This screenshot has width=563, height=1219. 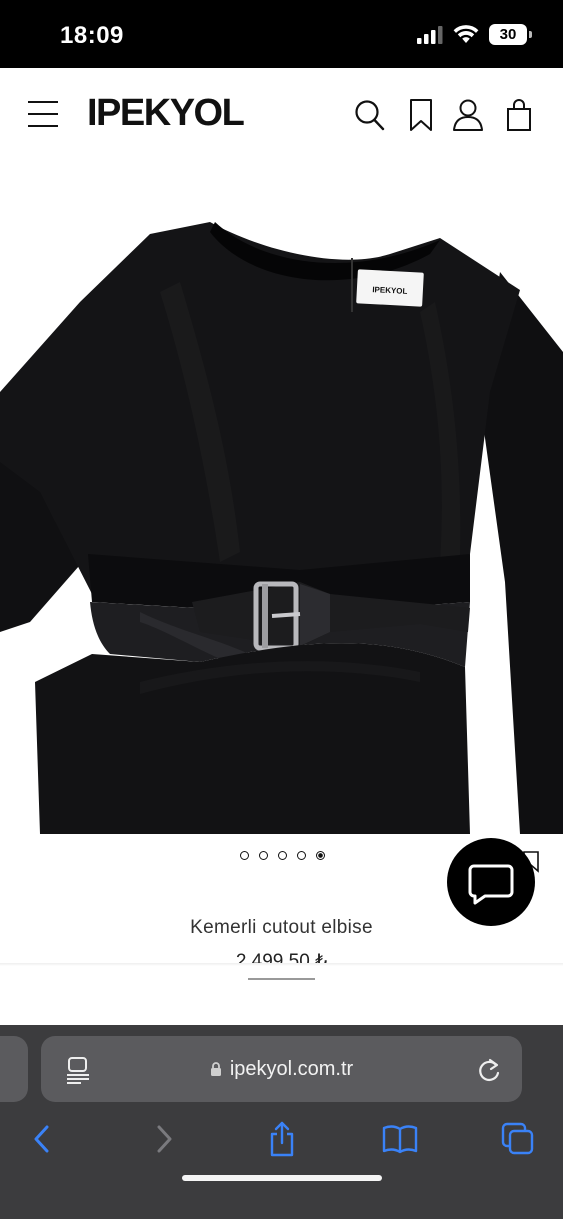 I want to click on share-button, so click(x=282, y=1139).